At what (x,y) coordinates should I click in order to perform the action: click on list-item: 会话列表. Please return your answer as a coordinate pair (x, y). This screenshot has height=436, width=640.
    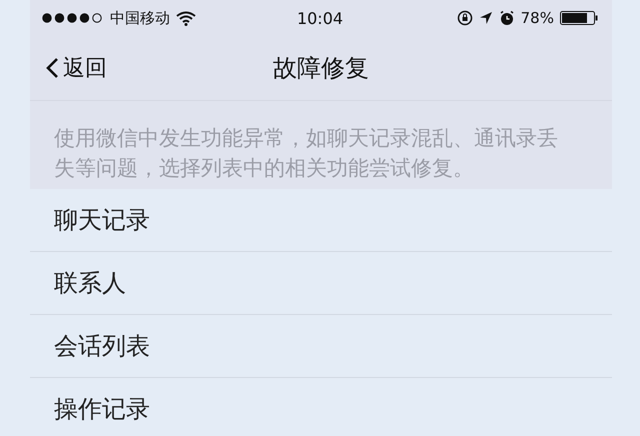
    Looking at the image, I should click on (321, 346).